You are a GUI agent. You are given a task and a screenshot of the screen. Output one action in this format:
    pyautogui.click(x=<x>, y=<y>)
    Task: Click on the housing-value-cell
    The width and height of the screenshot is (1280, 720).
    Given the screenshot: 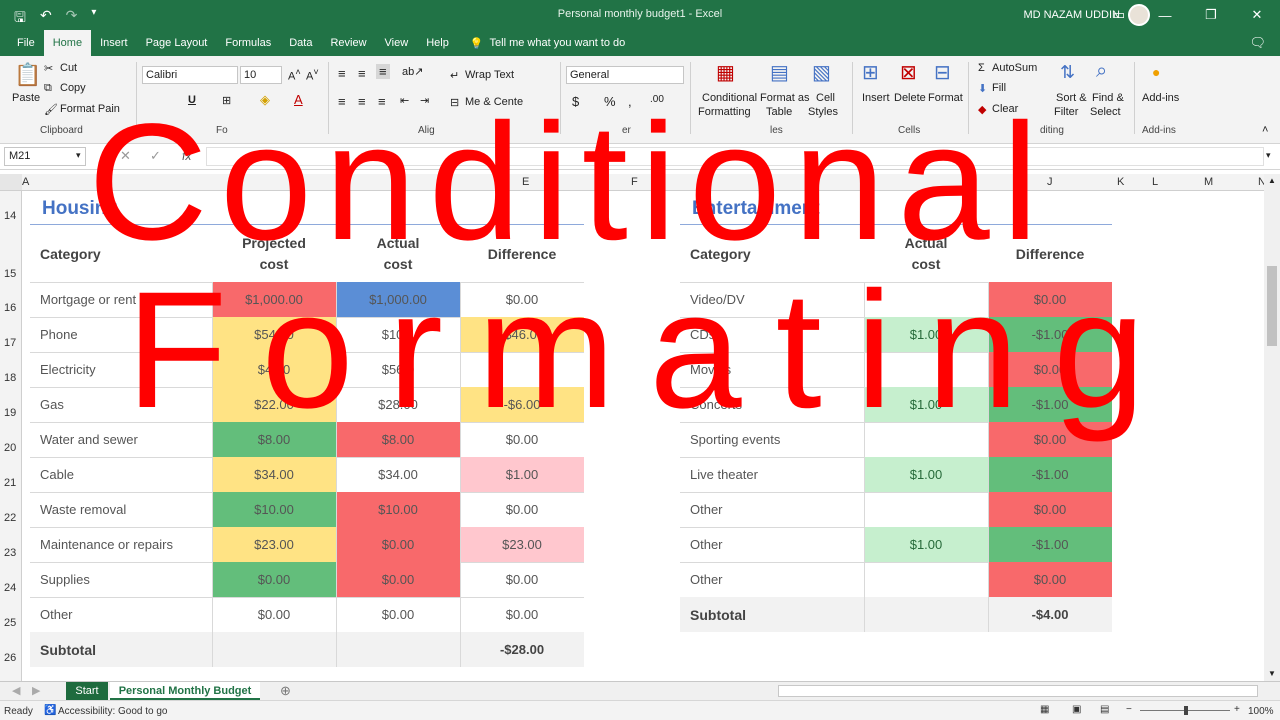 What is the action you would take?
    pyautogui.click(x=522, y=369)
    